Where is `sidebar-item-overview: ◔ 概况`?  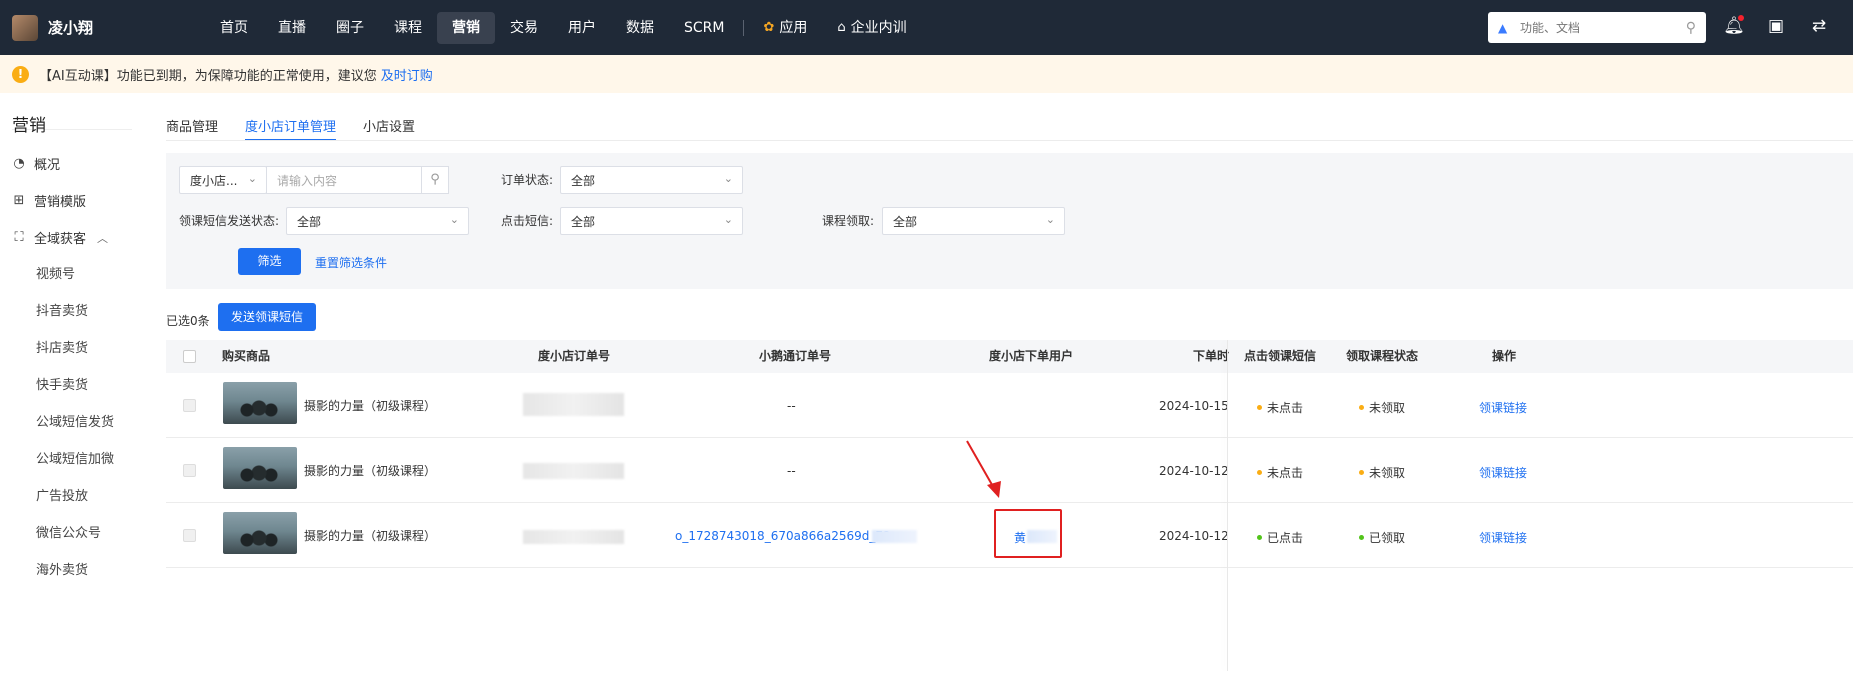 sidebar-item-overview: ◔ 概况 is located at coordinates (69, 163).